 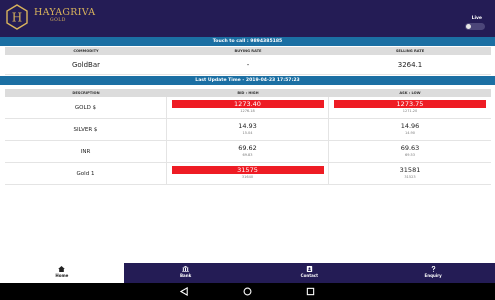 What do you see at coordinates (410, 93) in the screenshot?
I see `header-ask-low: ASK : LOW` at bounding box center [410, 93].